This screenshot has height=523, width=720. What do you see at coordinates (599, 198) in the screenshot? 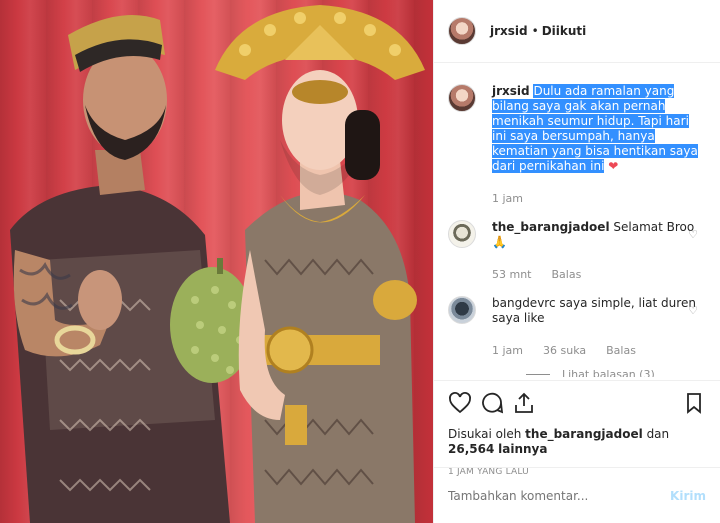
I see `caption-meta: 1 jam` at bounding box center [599, 198].